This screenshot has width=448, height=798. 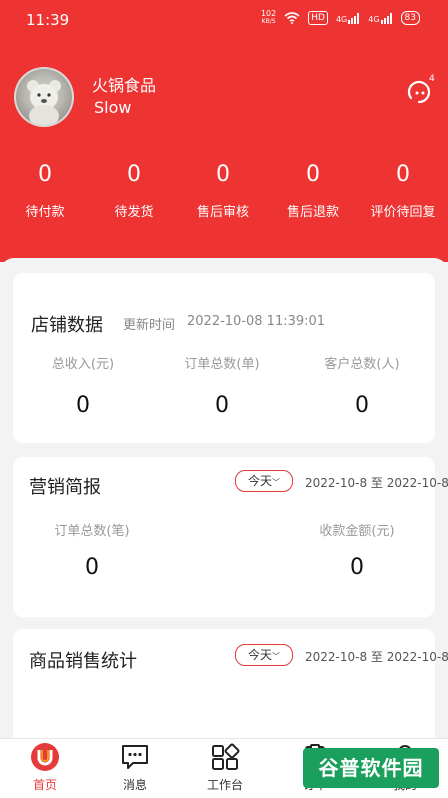 What do you see at coordinates (149, 325) in the screenshot?
I see `update-time-label: 更新时间` at bounding box center [149, 325].